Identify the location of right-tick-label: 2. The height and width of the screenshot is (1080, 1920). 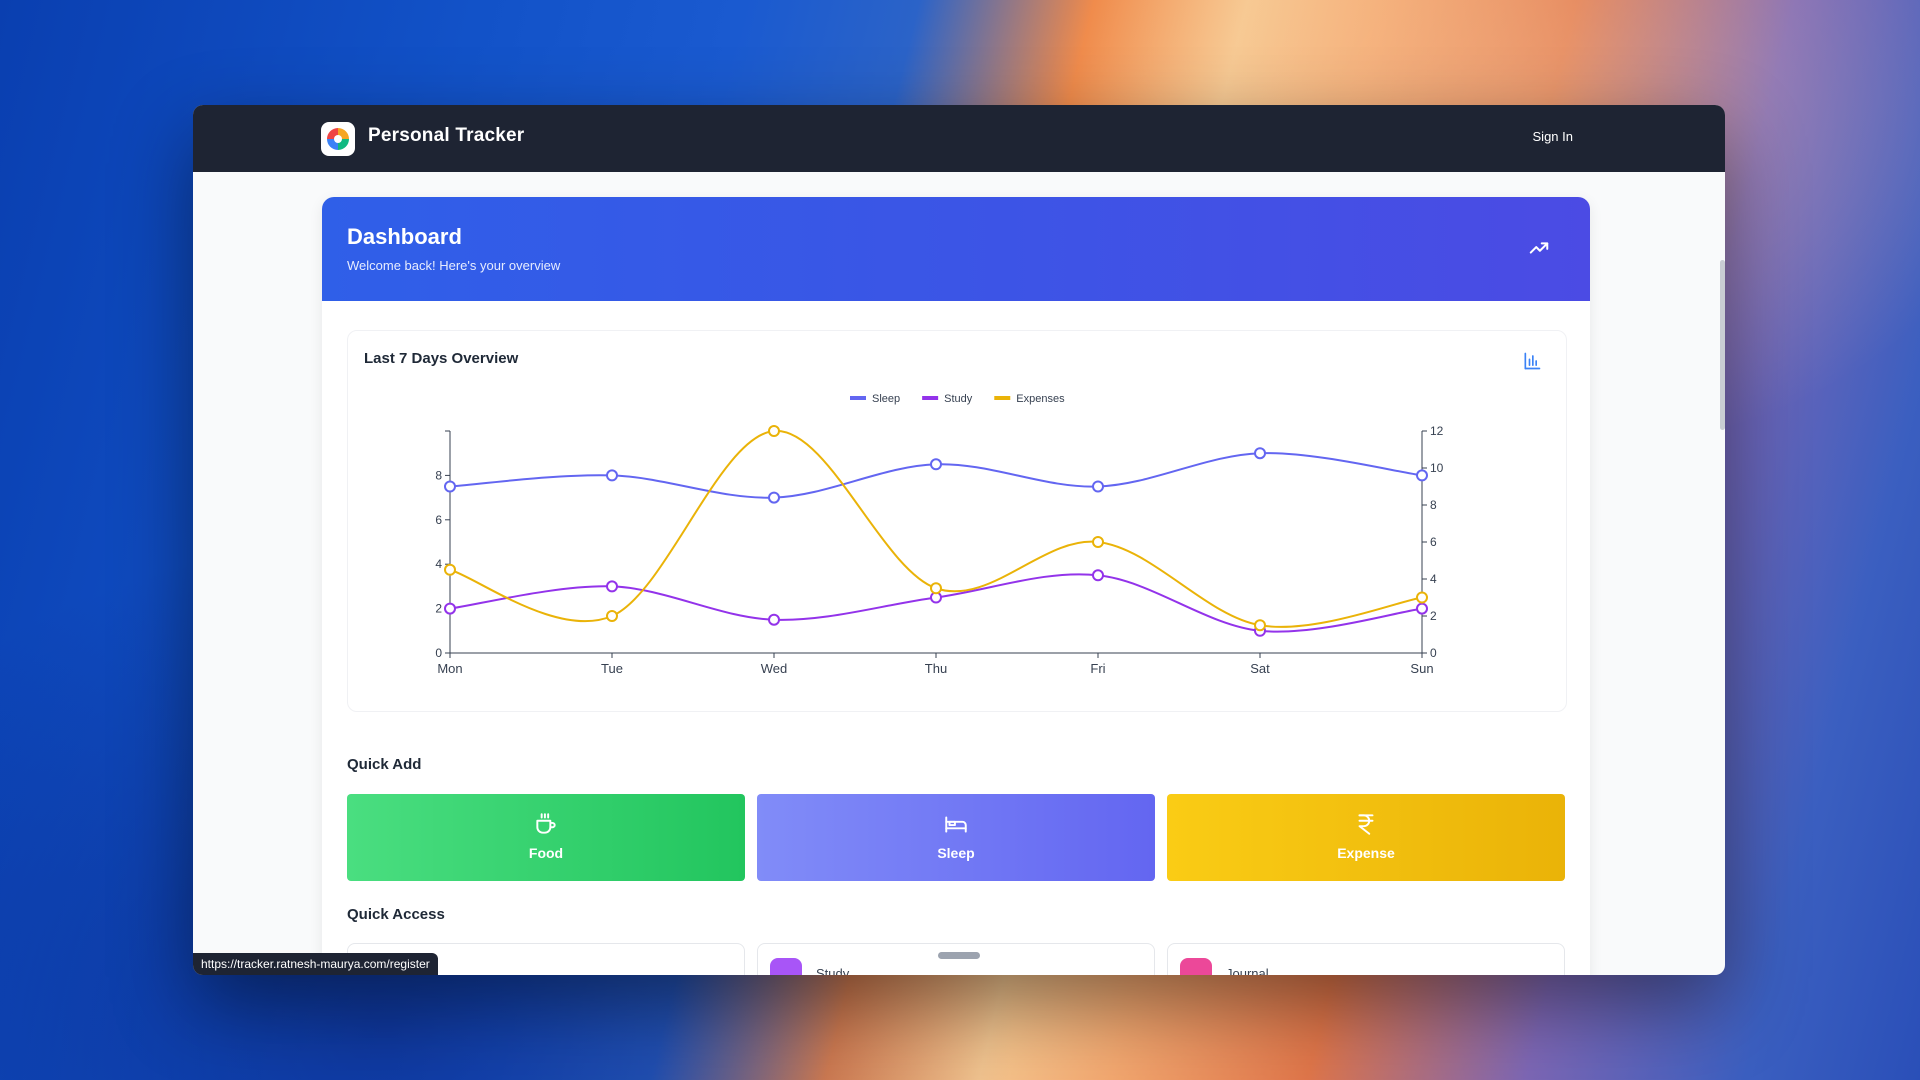
(1433, 616).